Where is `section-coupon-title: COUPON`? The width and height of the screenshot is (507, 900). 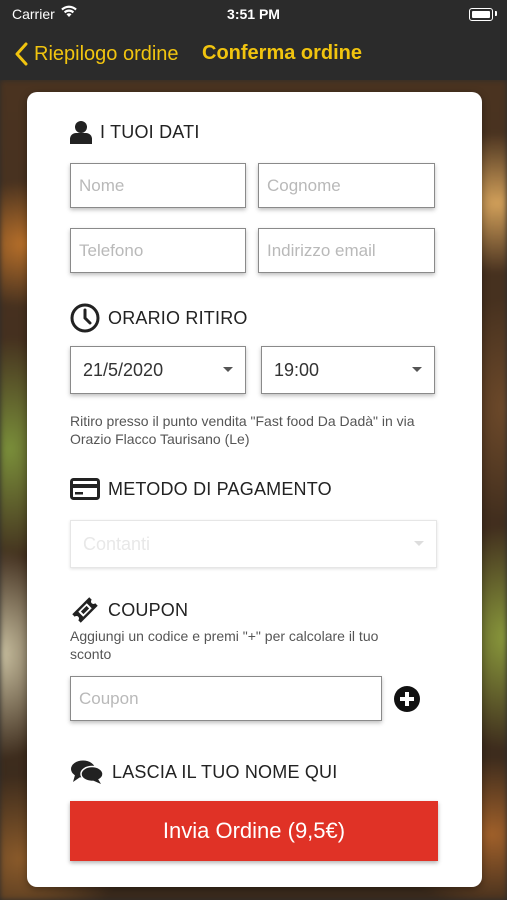
section-coupon-title: COUPON is located at coordinates (129, 610).